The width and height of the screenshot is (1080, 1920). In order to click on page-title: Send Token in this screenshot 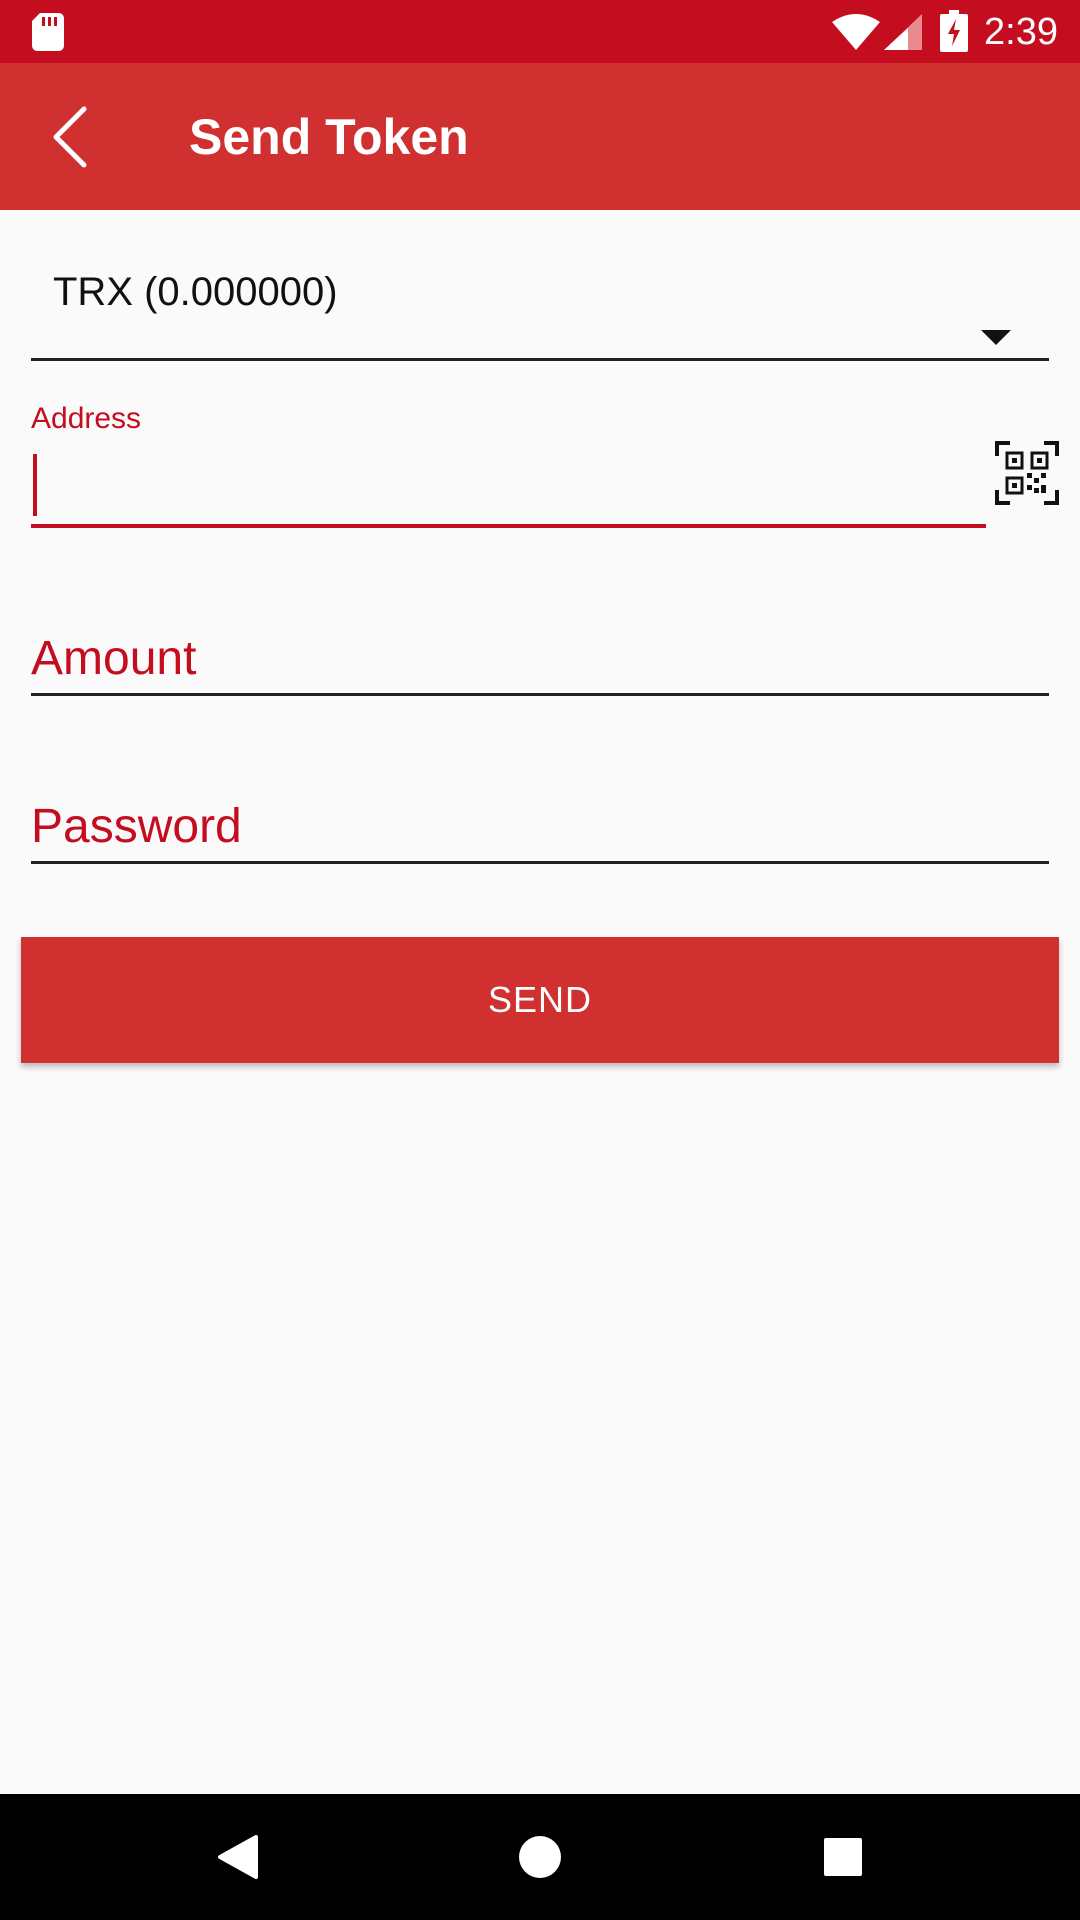, I will do `click(329, 137)`.